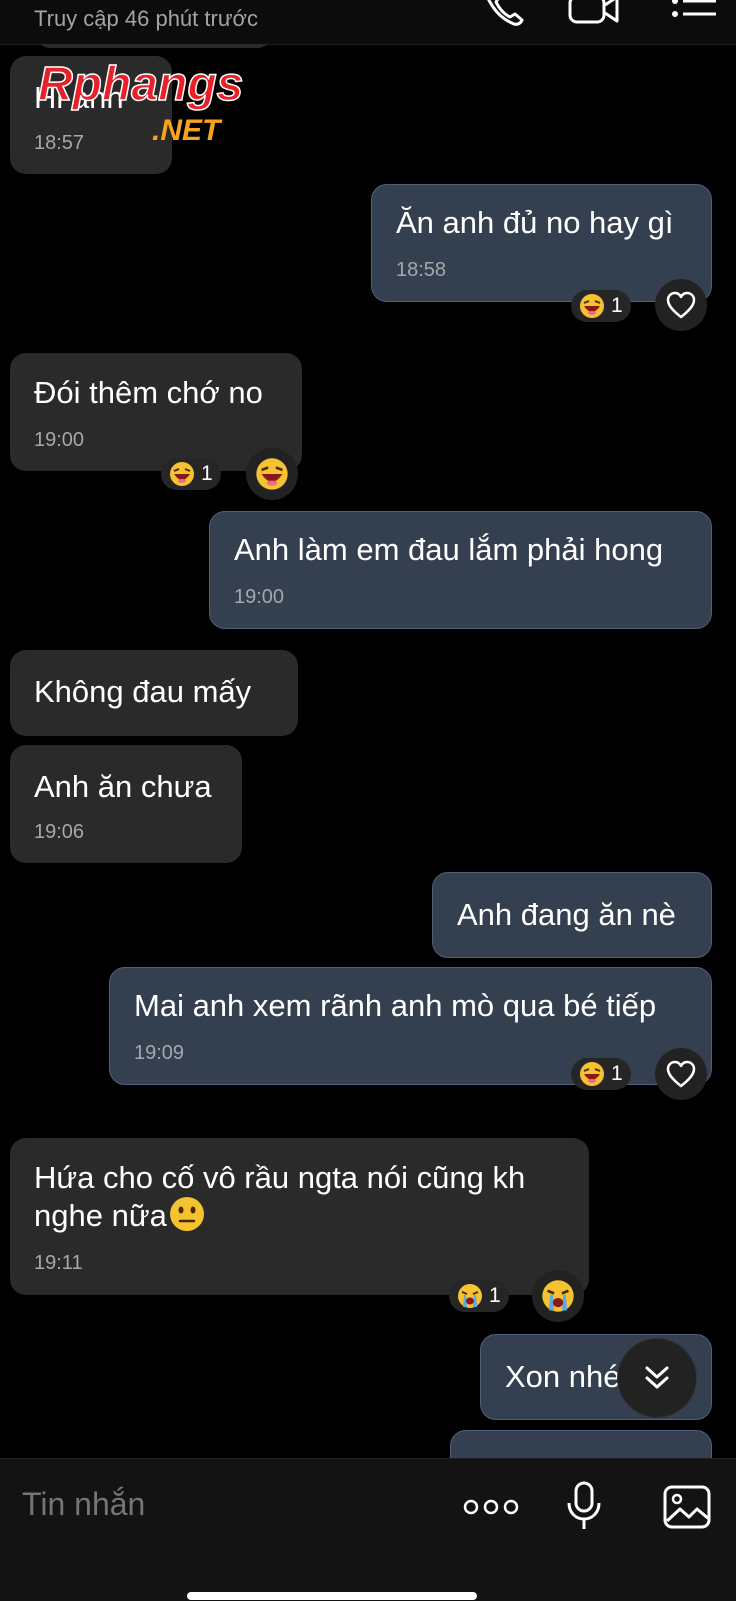 The height and width of the screenshot is (1601, 736). I want to click on message-composer, so click(368, 1529).